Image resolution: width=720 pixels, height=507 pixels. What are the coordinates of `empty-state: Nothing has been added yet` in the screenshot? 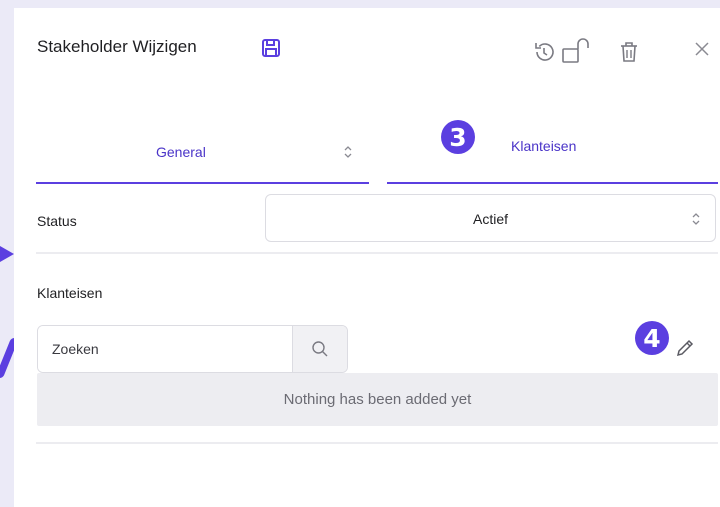 It's located at (377, 399).